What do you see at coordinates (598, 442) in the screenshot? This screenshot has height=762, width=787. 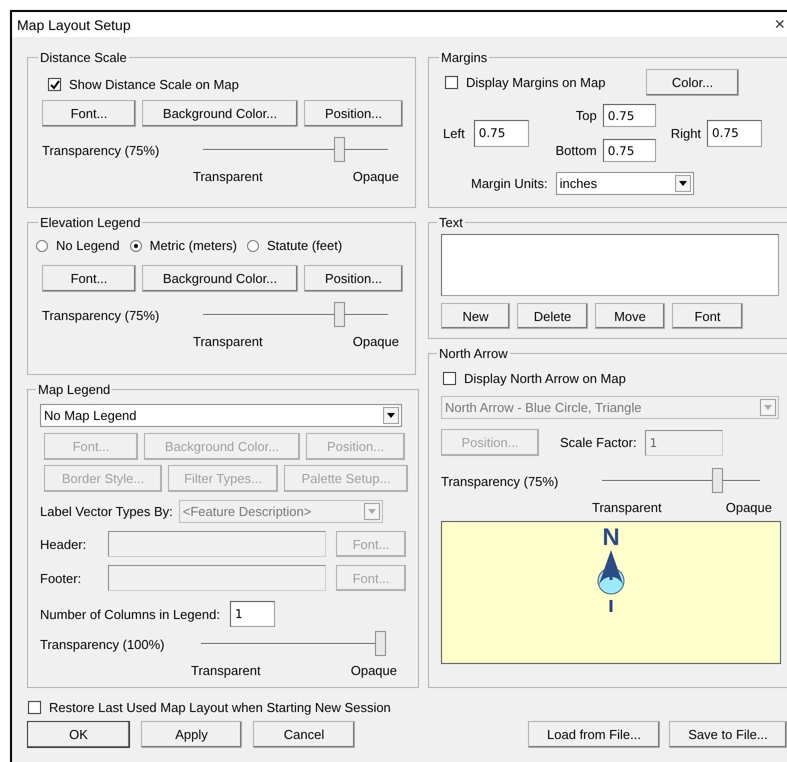 I see `field-label: Scale Factor:` at bounding box center [598, 442].